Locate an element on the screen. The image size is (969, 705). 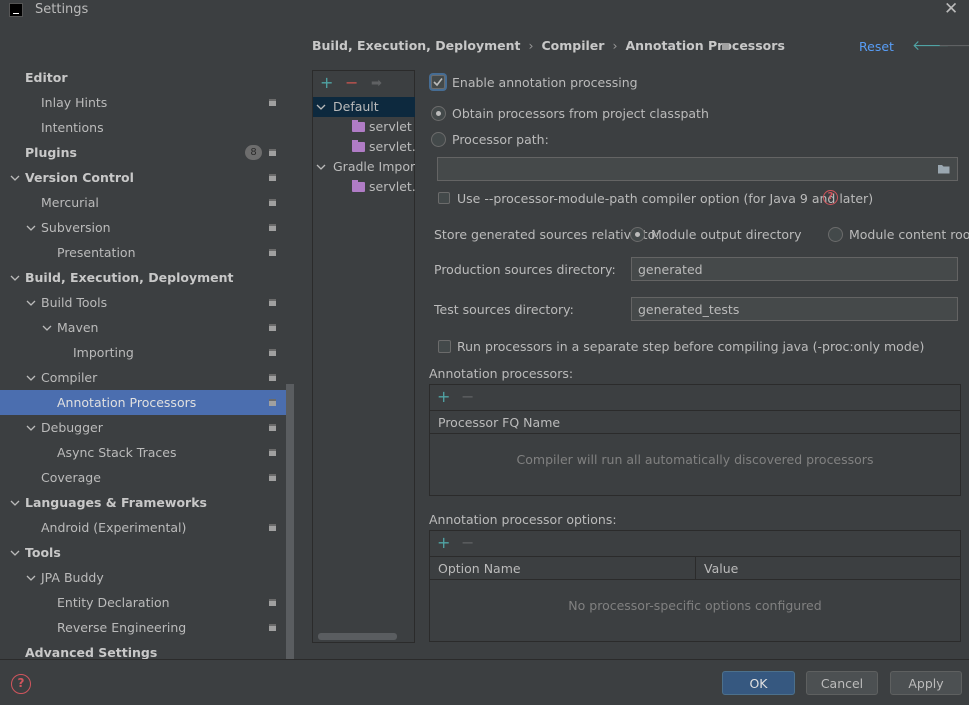
sidebar-item: Reverse Engineering is located at coordinates (143, 627).